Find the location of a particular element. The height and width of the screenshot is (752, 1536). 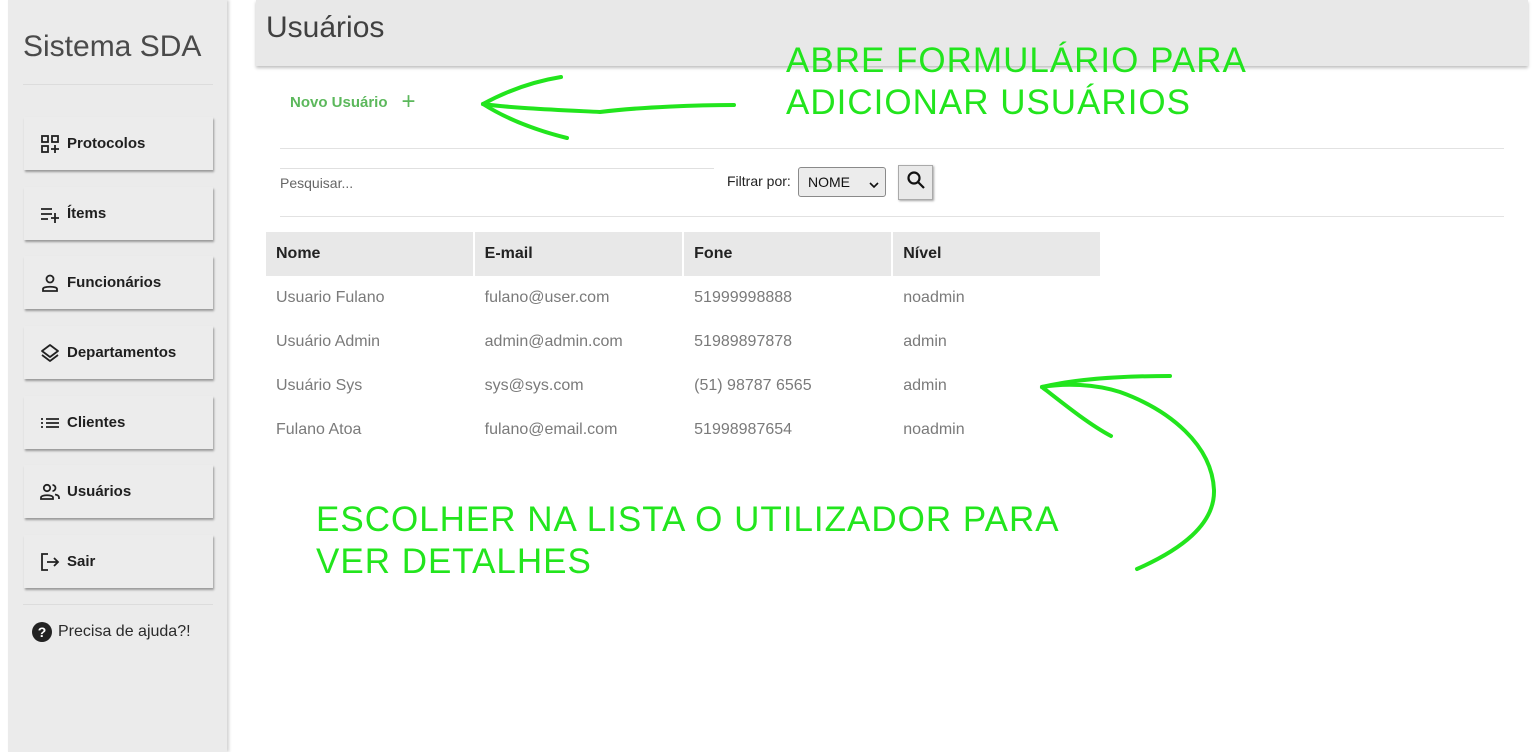

annotation-top-line1: ABRE FORMULÁRIO PARA is located at coordinates (1016, 60).